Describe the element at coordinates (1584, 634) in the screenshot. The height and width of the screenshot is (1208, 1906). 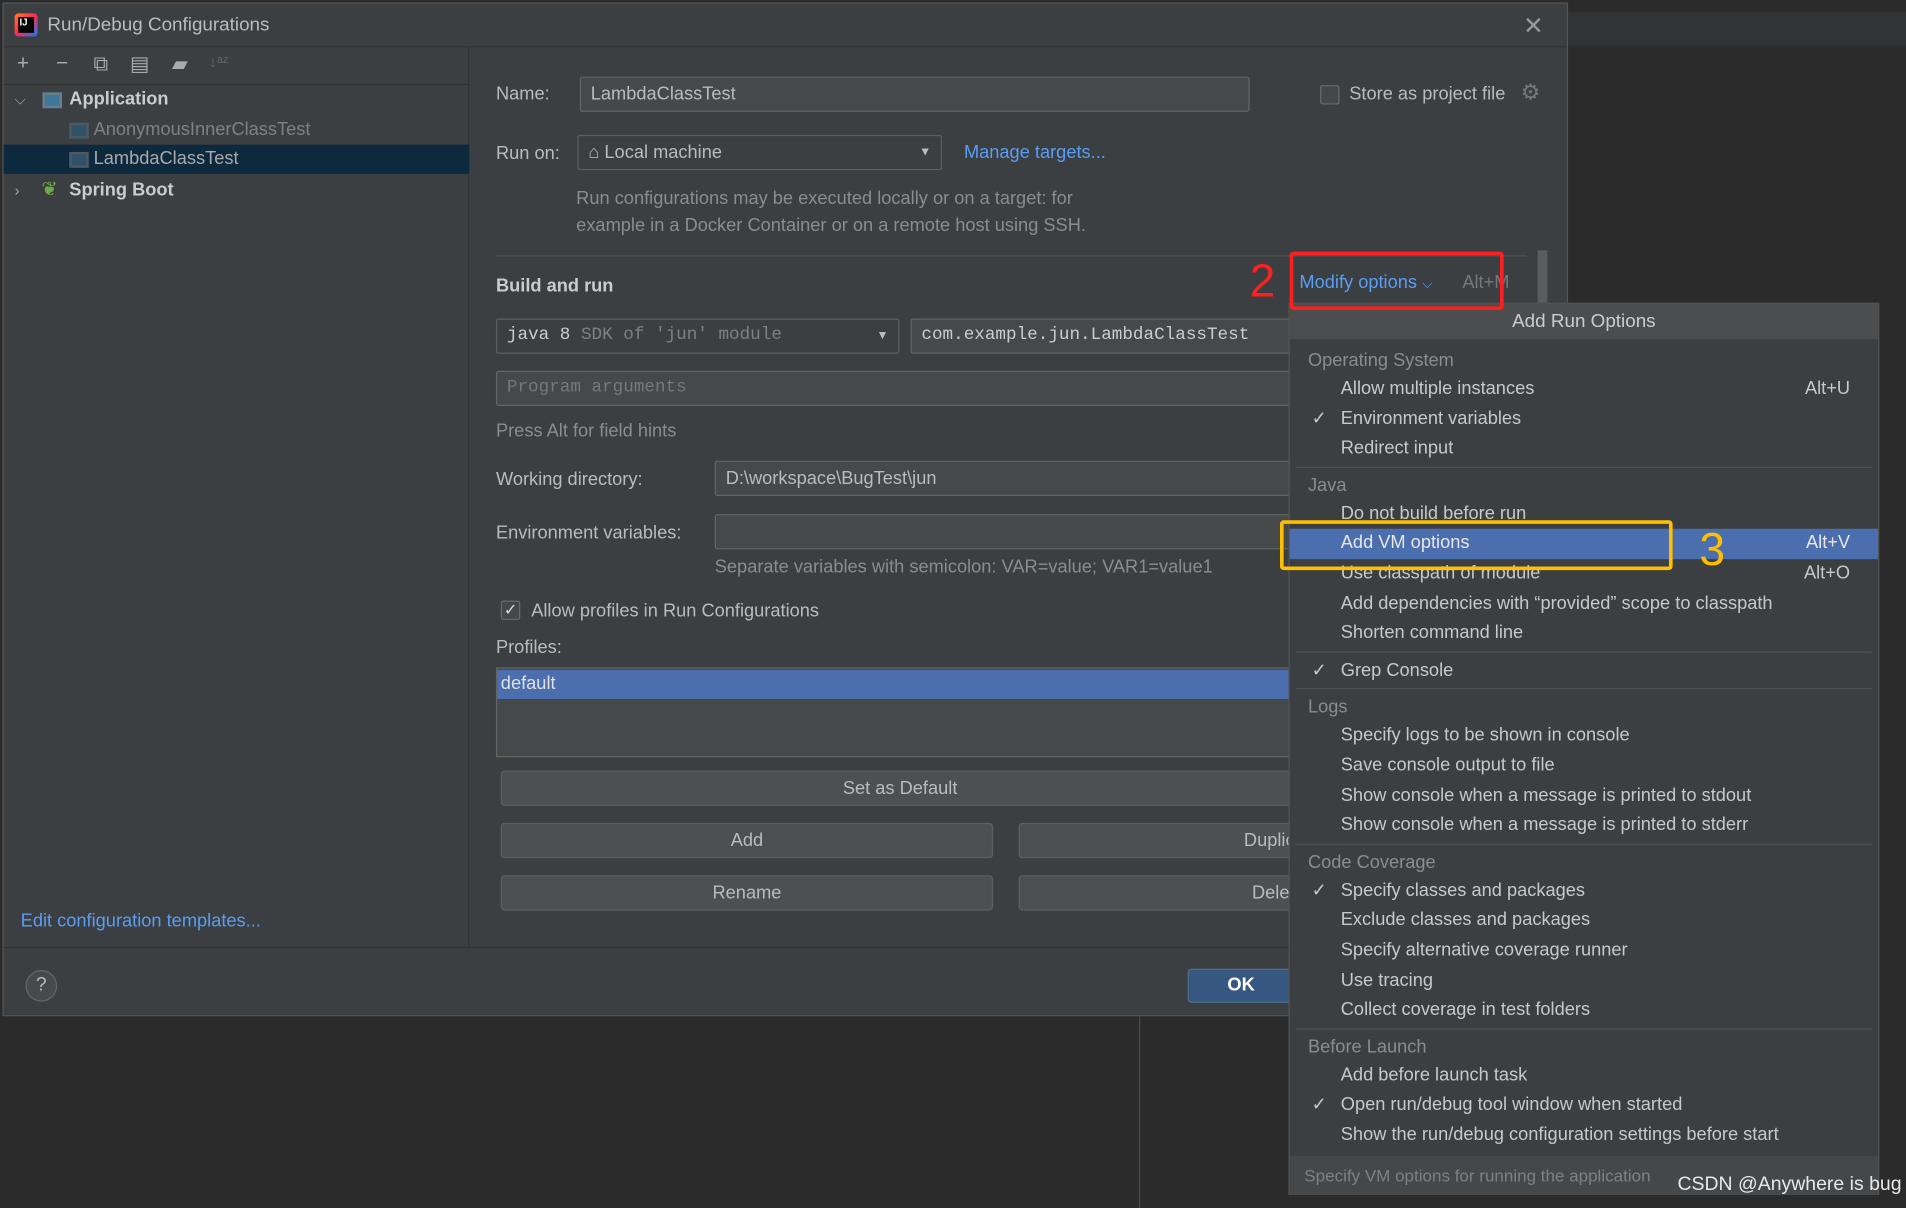
I see `menu-item: Shorten command line` at that location.